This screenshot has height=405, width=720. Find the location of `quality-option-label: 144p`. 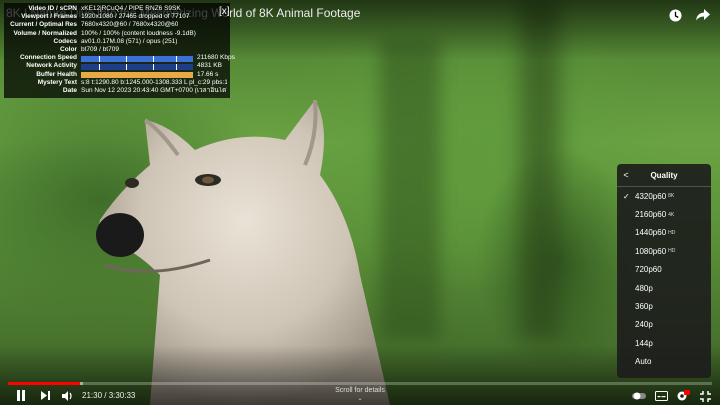

quality-option-label: 144p is located at coordinates (644, 343).